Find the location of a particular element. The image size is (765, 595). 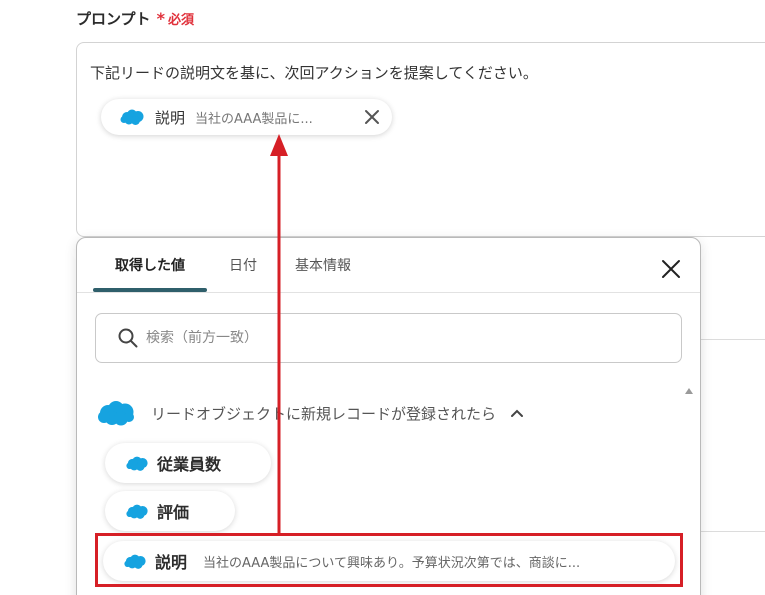

prompt-label-text: プロンプト is located at coordinates (113, 19).